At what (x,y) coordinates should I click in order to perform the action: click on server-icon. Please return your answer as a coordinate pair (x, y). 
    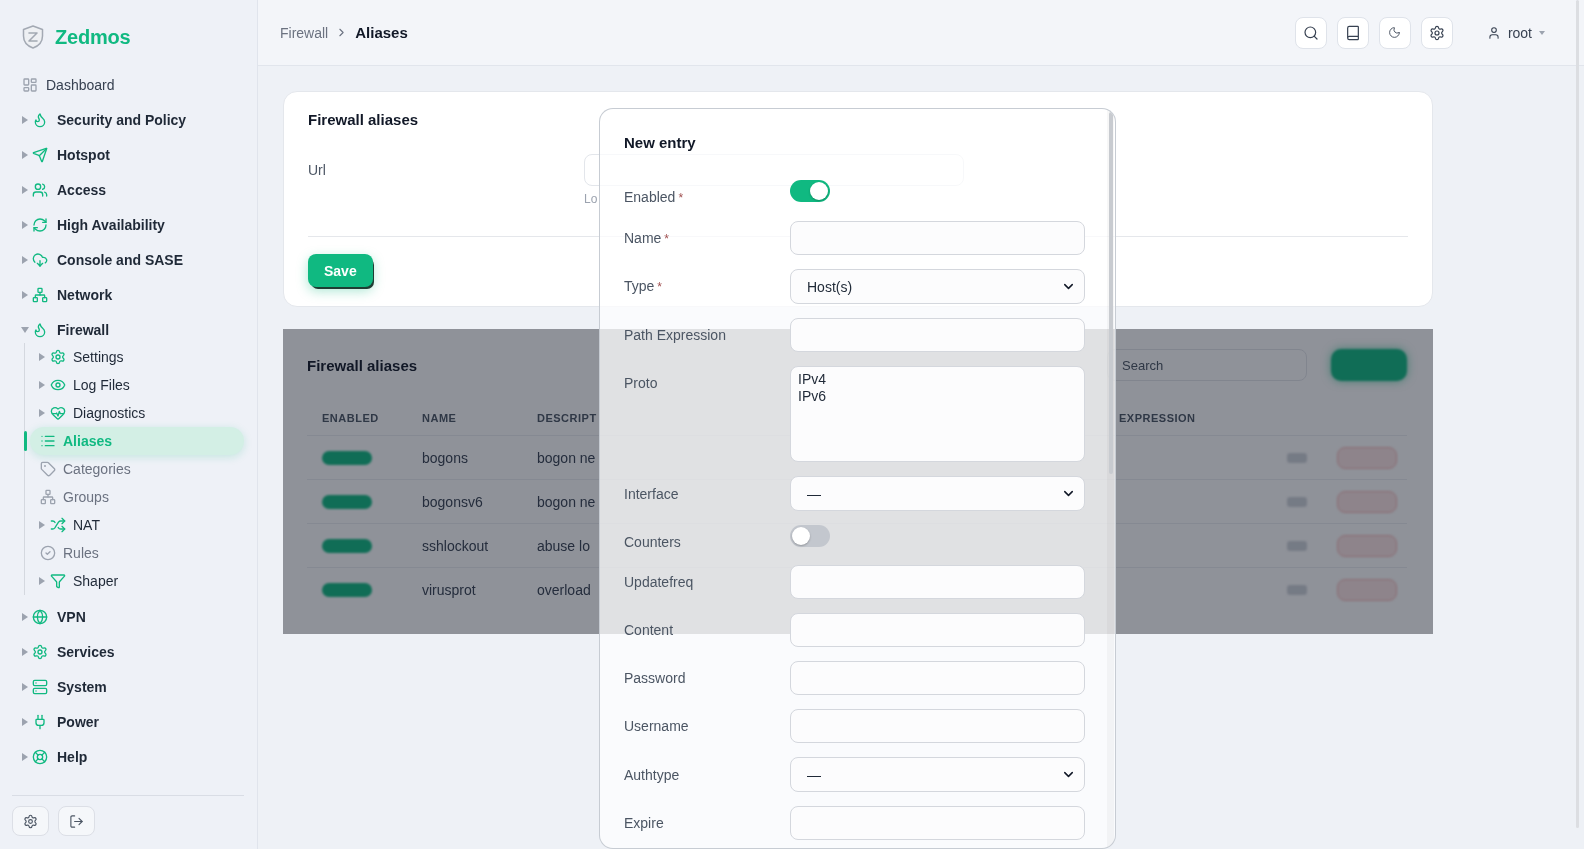
    Looking at the image, I should click on (40, 686).